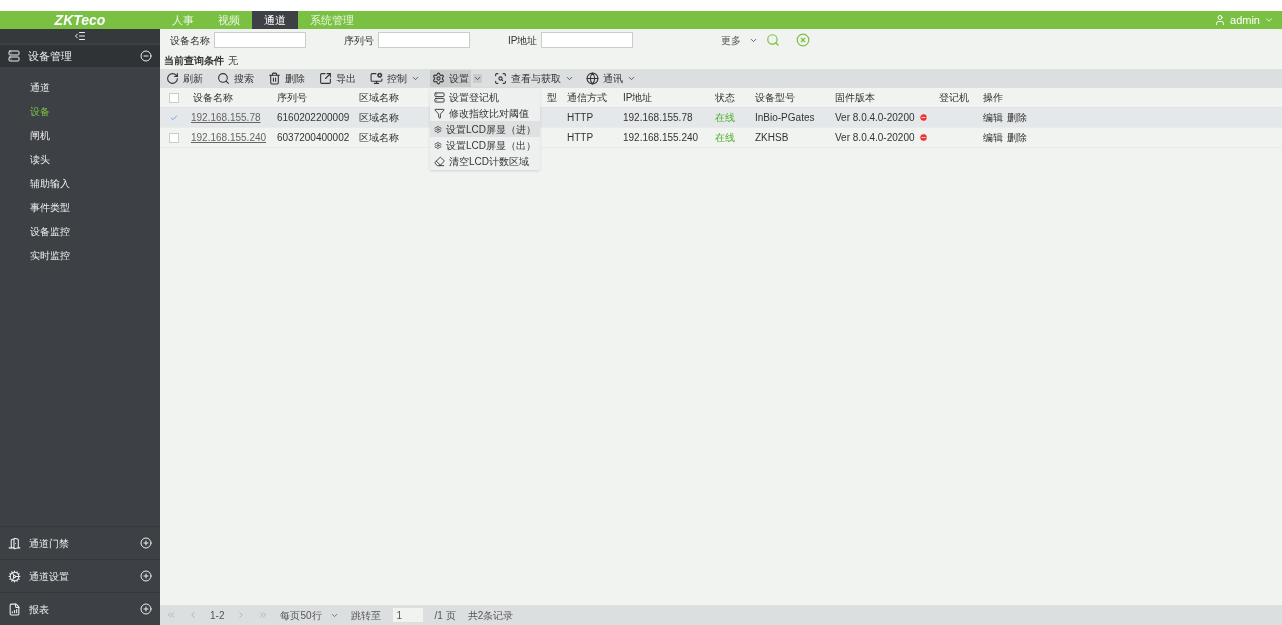 The height and width of the screenshot is (625, 1282). What do you see at coordinates (174, 97) in the screenshot?
I see `select-all-checkbox` at bounding box center [174, 97].